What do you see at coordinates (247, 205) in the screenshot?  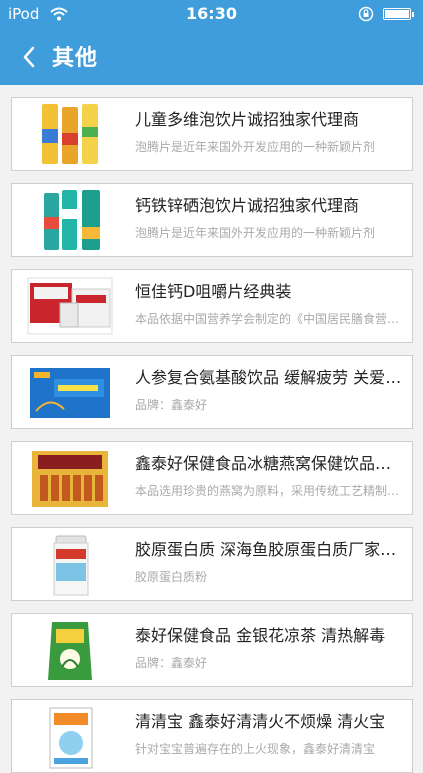 I see `item-title: 钙铁锌硒泡饮片诚招独家代理商` at bounding box center [247, 205].